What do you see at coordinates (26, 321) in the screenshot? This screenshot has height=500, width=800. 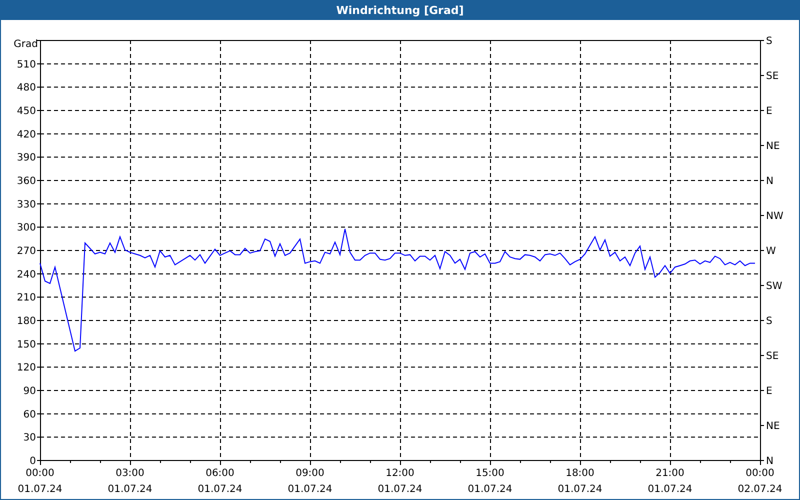 I see `axis-label: 180` at bounding box center [26, 321].